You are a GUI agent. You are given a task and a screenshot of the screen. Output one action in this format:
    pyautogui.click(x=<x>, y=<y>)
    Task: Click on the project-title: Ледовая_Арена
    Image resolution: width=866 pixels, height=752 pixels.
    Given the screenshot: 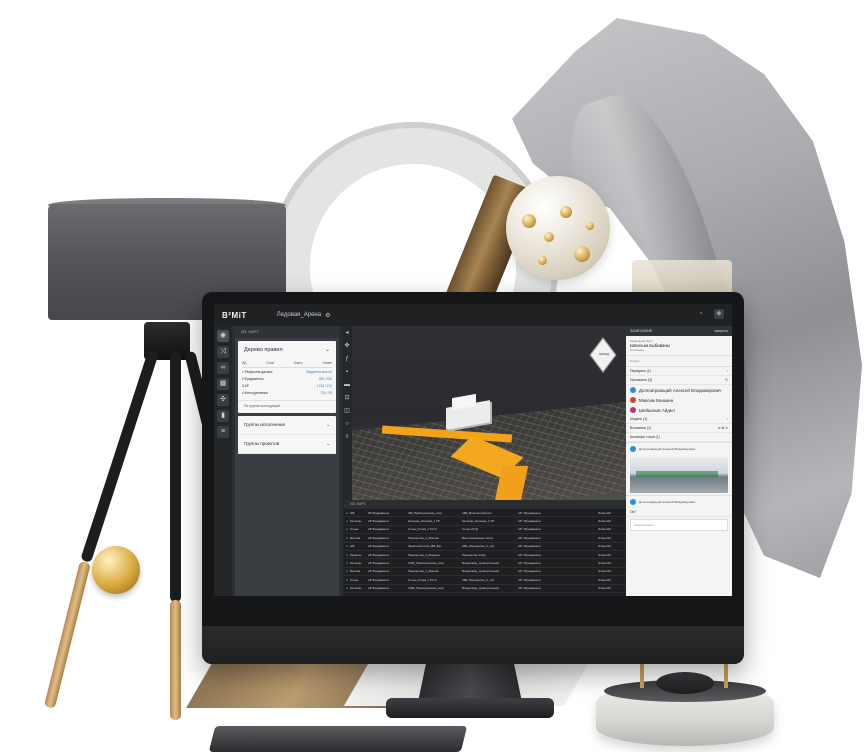 What is the action you would take?
    pyautogui.click(x=299, y=315)
    